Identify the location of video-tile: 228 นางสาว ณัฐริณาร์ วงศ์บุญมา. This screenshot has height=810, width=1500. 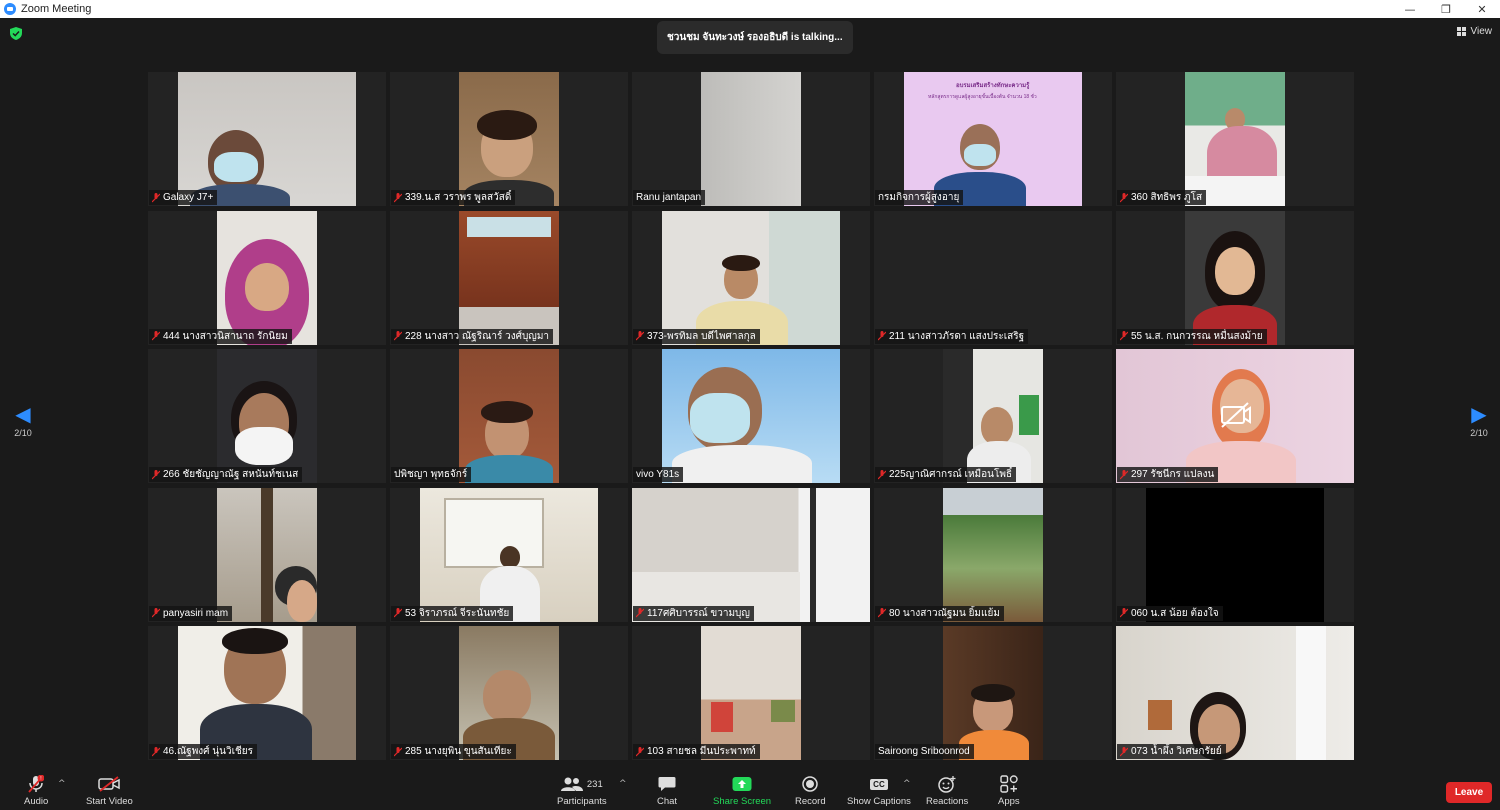
(509, 277).